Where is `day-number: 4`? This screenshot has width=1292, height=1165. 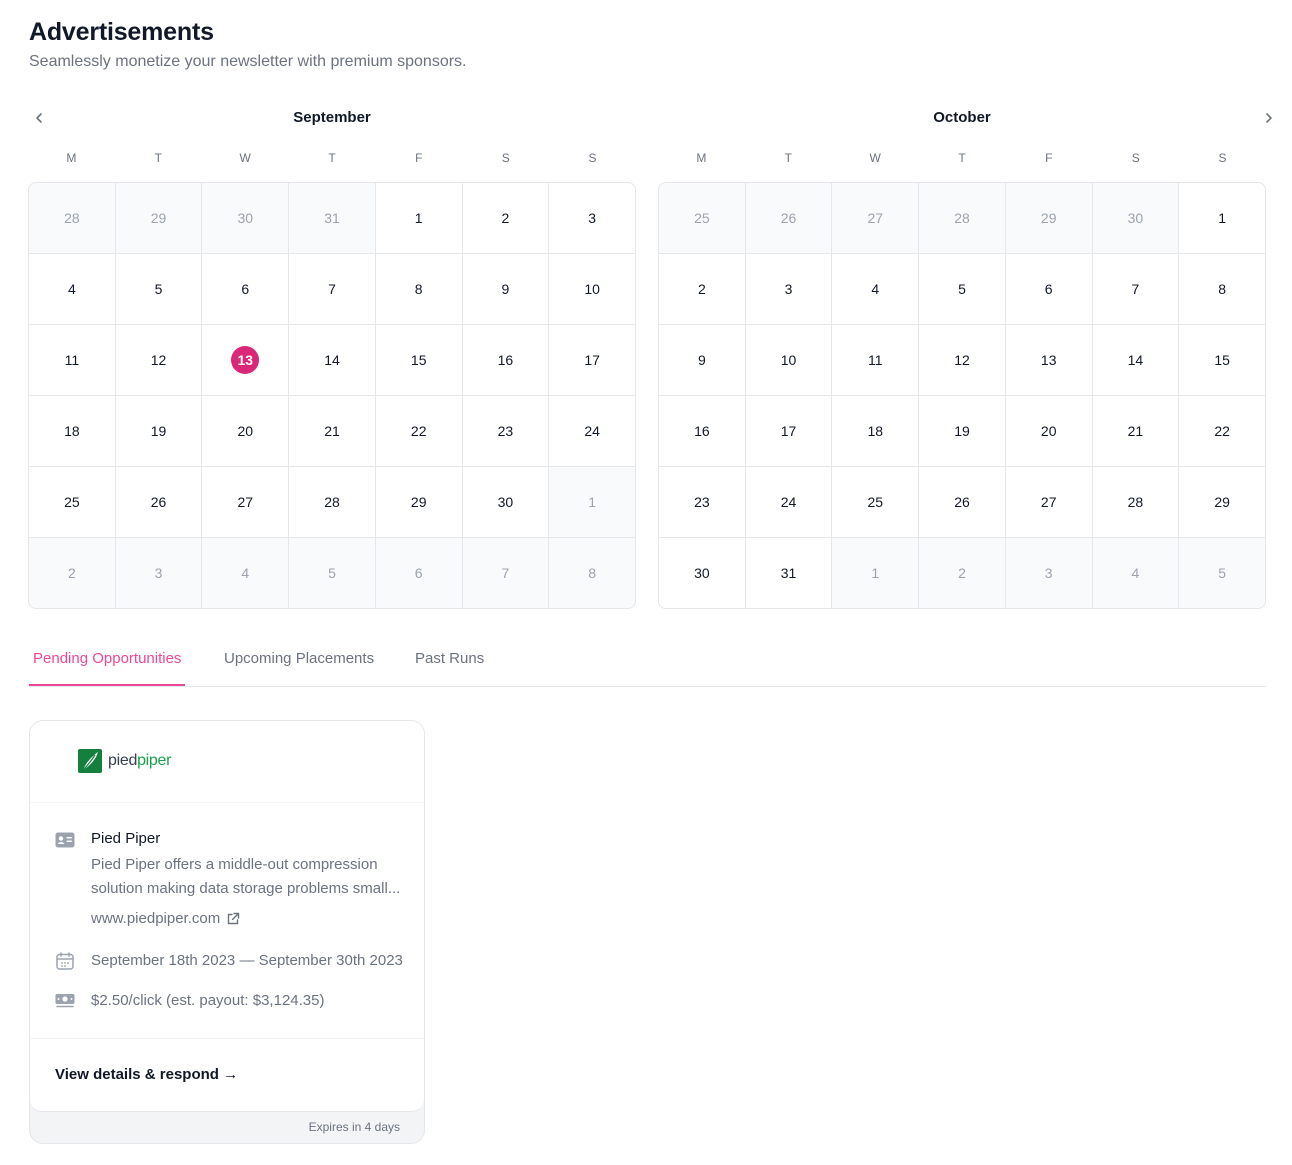
day-number: 4 is located at coordinates (875, 289).